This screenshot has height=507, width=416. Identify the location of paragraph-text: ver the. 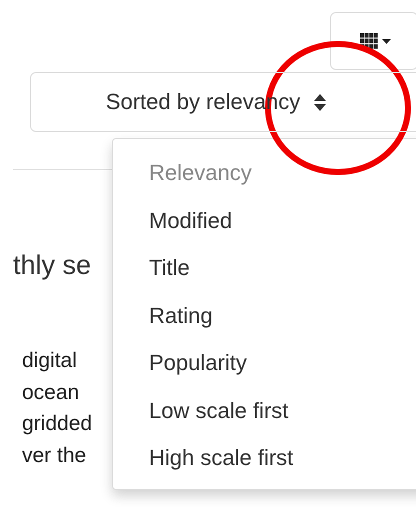
(54, 455).